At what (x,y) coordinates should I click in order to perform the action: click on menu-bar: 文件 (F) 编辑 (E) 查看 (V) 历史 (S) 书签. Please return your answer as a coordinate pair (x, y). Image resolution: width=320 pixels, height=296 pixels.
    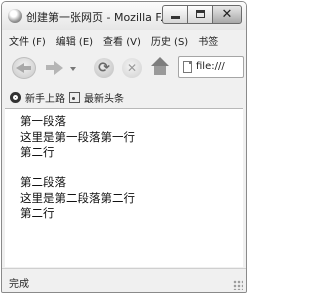
    Looking at the image, I should click on (124, 40).